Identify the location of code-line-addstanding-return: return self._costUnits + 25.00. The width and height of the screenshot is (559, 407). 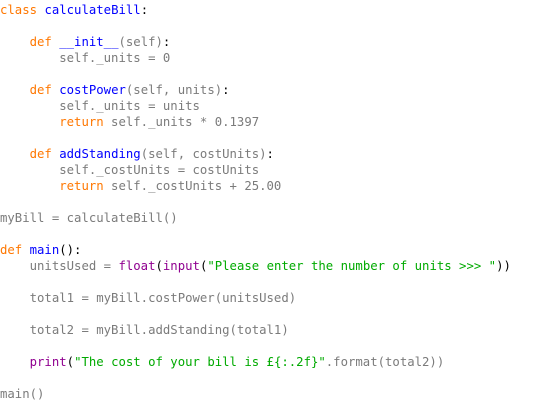
(140, 186).